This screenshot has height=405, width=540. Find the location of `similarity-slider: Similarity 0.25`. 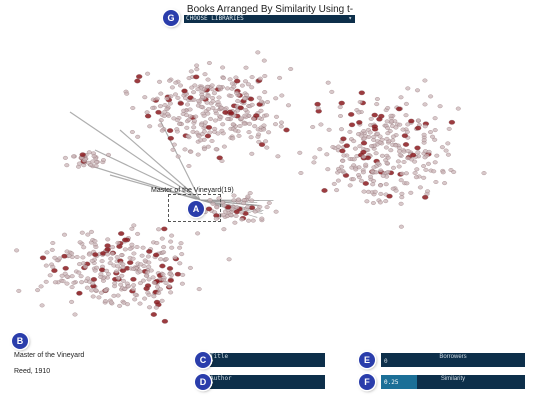

similarity-slider: Similarity 0.25 is located at coordinates (453, 382).